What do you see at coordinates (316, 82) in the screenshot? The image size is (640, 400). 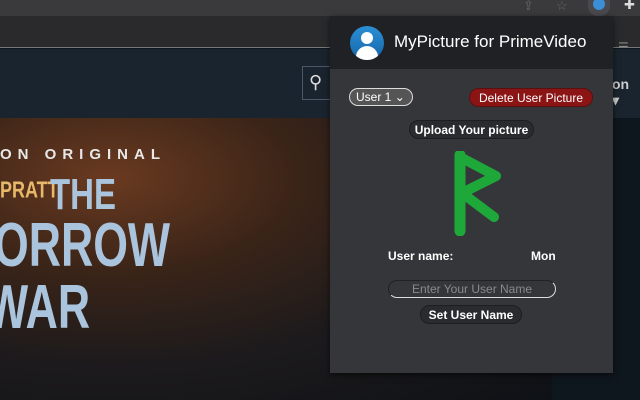 I see `search-icon: ⚲` at bounding box center [316, 82].